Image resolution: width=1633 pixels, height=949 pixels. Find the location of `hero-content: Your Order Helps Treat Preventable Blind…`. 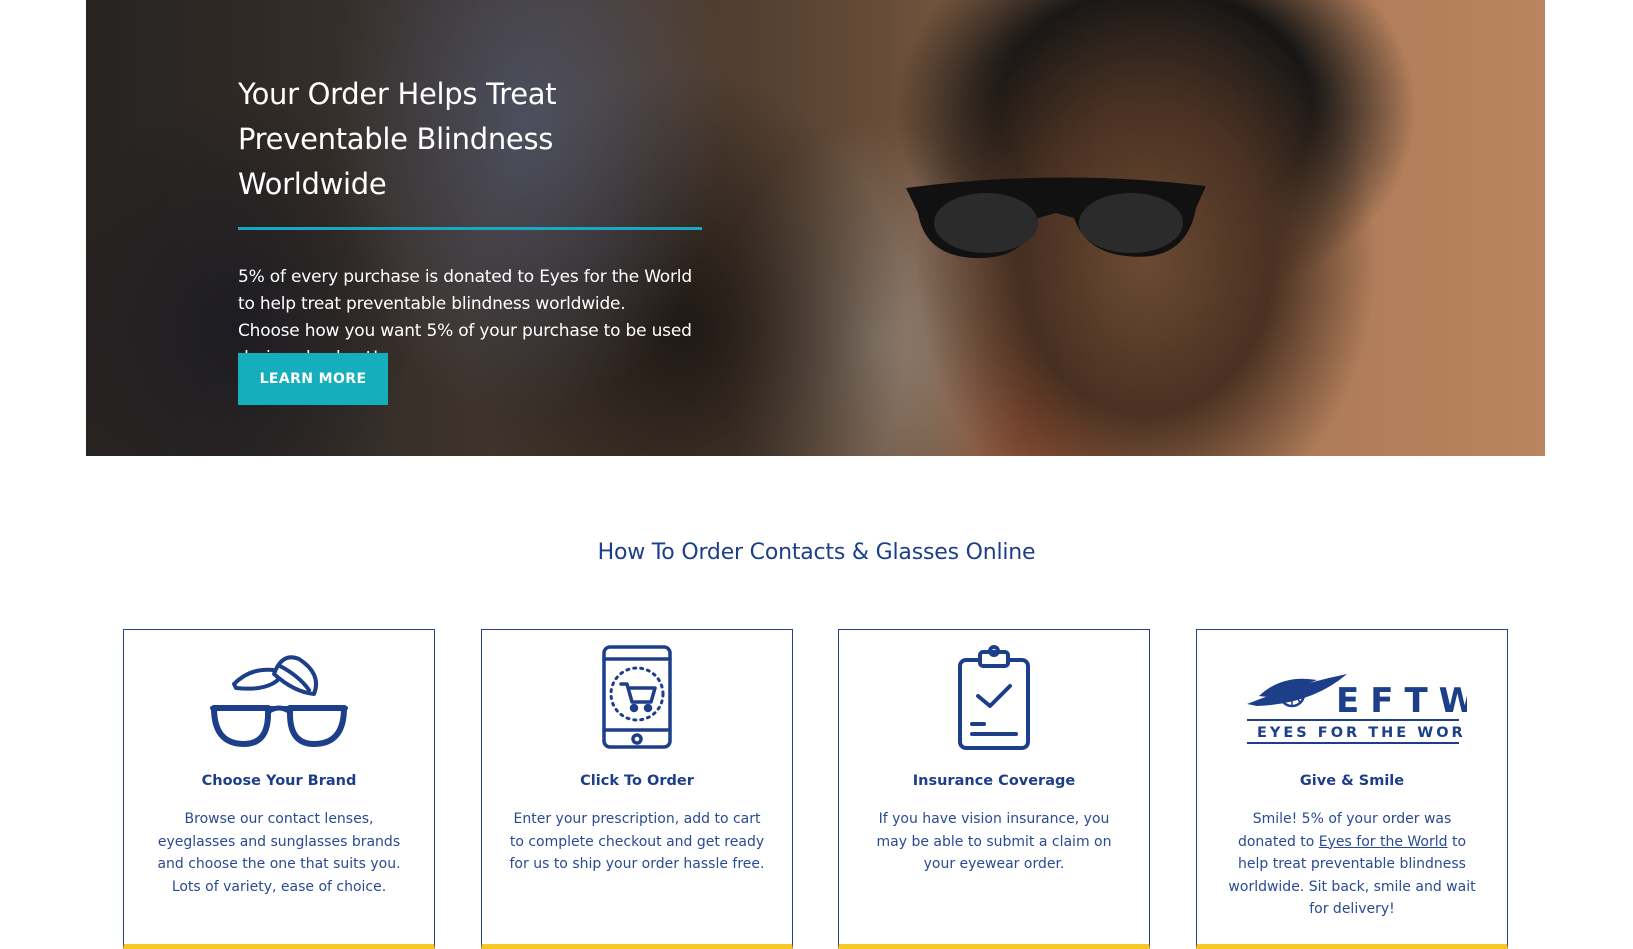

hero-content: Your Order Helps Treat Preventable Blind… is located at coordinates (473, 222).